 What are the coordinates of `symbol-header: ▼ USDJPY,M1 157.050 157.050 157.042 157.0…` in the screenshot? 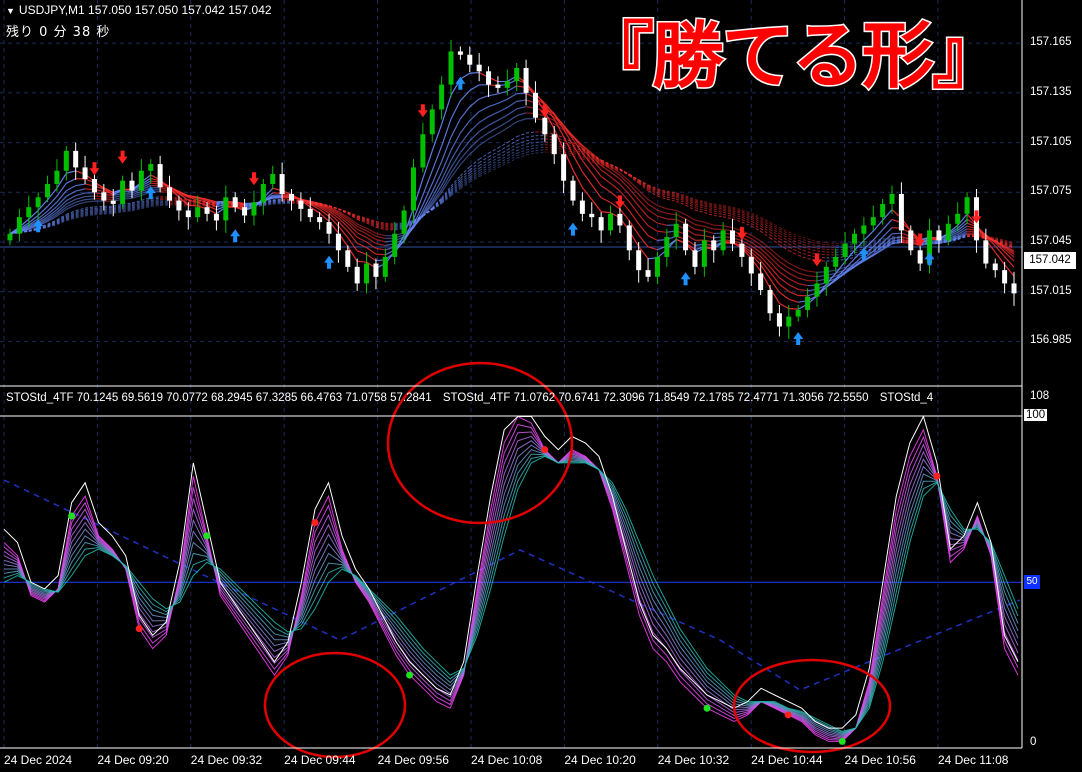 It's located at (139, 10).